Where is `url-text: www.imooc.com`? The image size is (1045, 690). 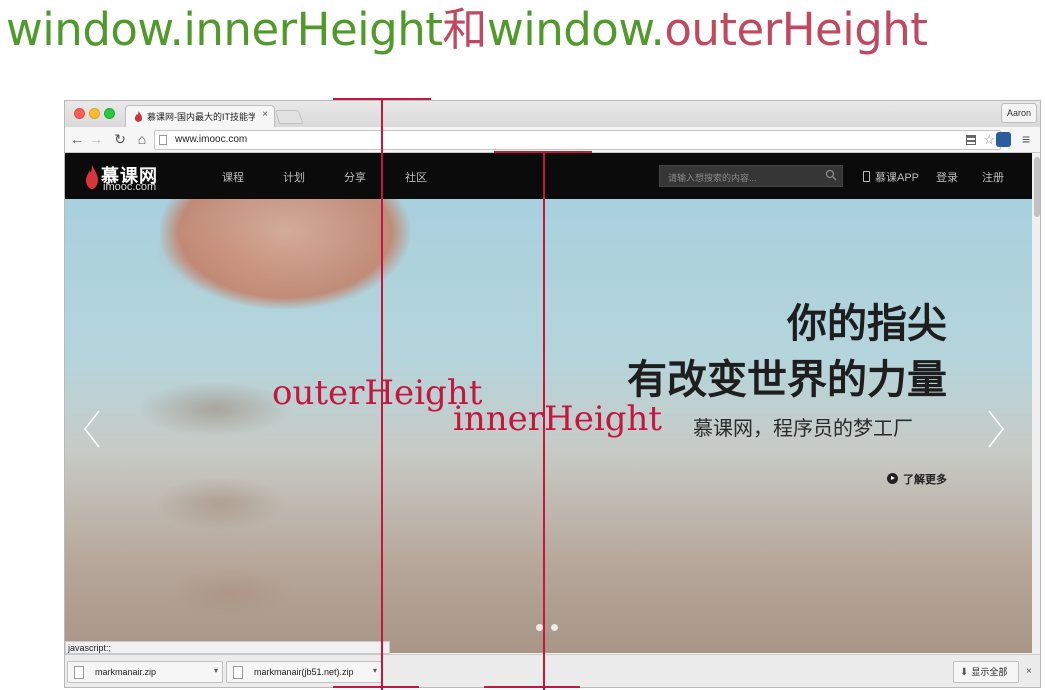
url-text: www.imooc.com is located at coordinates (211, 139).